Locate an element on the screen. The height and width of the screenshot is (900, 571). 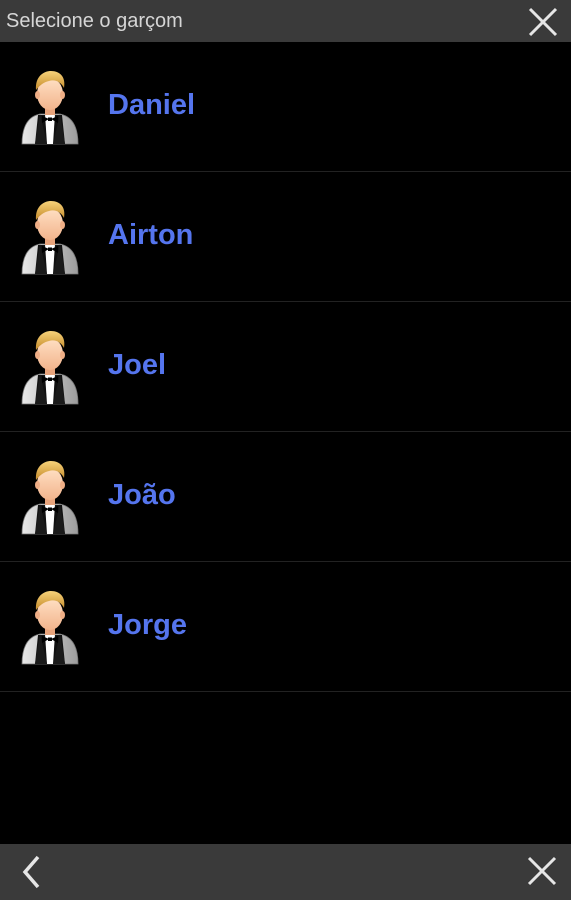
waiter-item: Joel is located at coordinates (285, 367).